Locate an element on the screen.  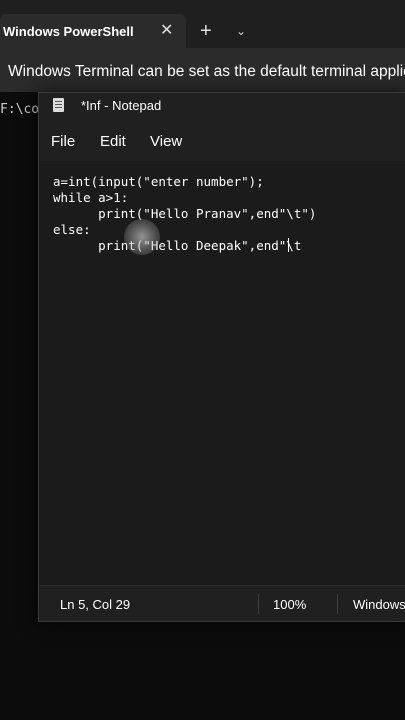
code-line-4: else: is located at coordinates (72, 229).